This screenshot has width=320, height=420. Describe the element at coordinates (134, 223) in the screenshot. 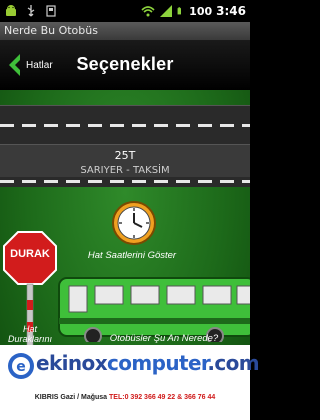

I see `clock-icon` at that location.